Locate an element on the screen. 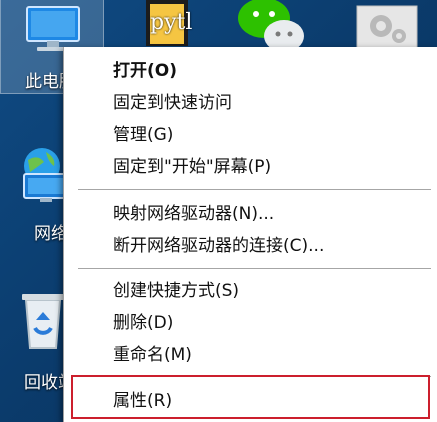 This screenshot has height=422, width=437. menu-item-pin-start: 固定到"开始"屏幕(P) is located at coordinates (250, 167).